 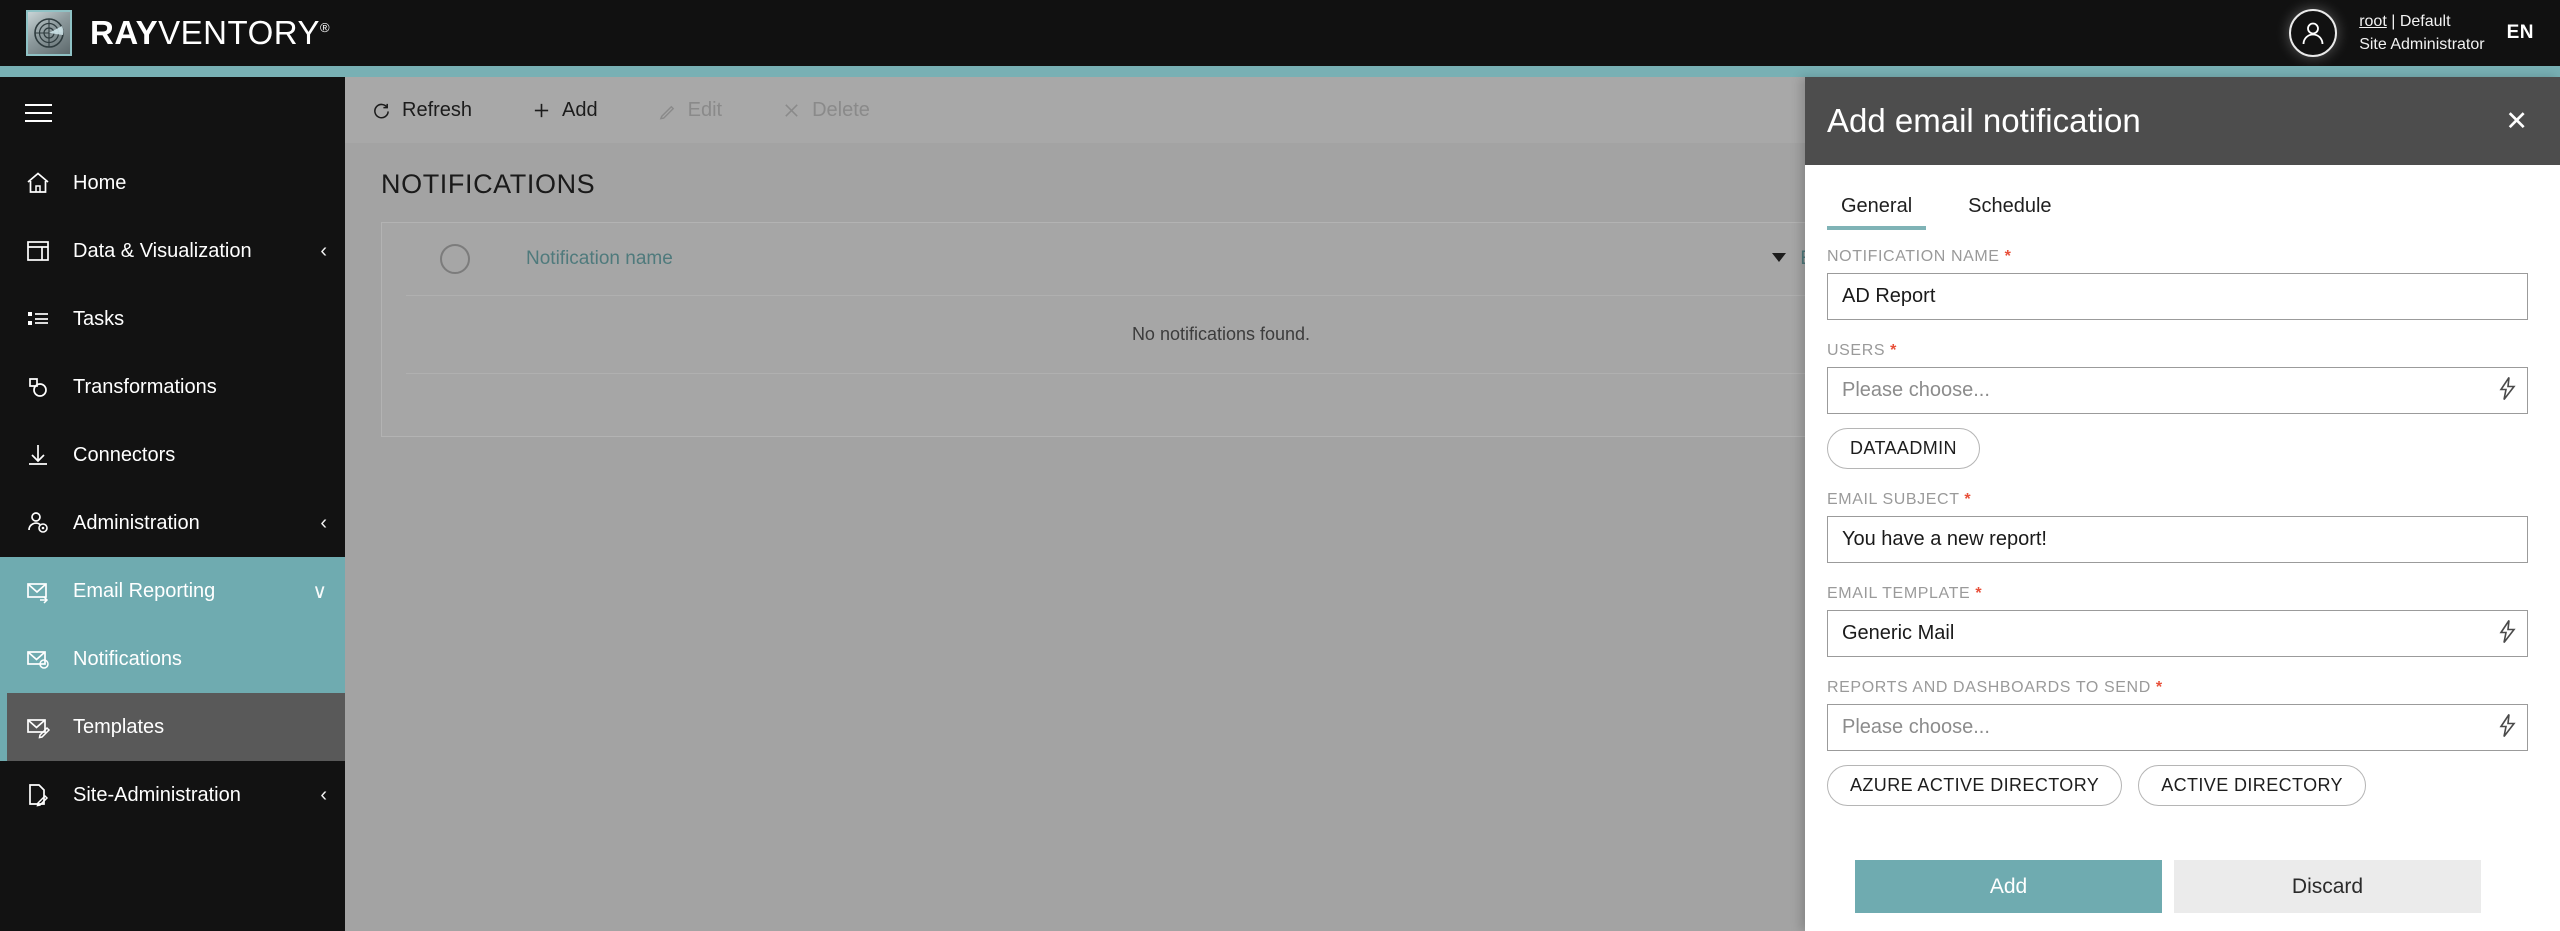 I want to click on tab-schedule: Schedule, so click(x=2009, y=208).